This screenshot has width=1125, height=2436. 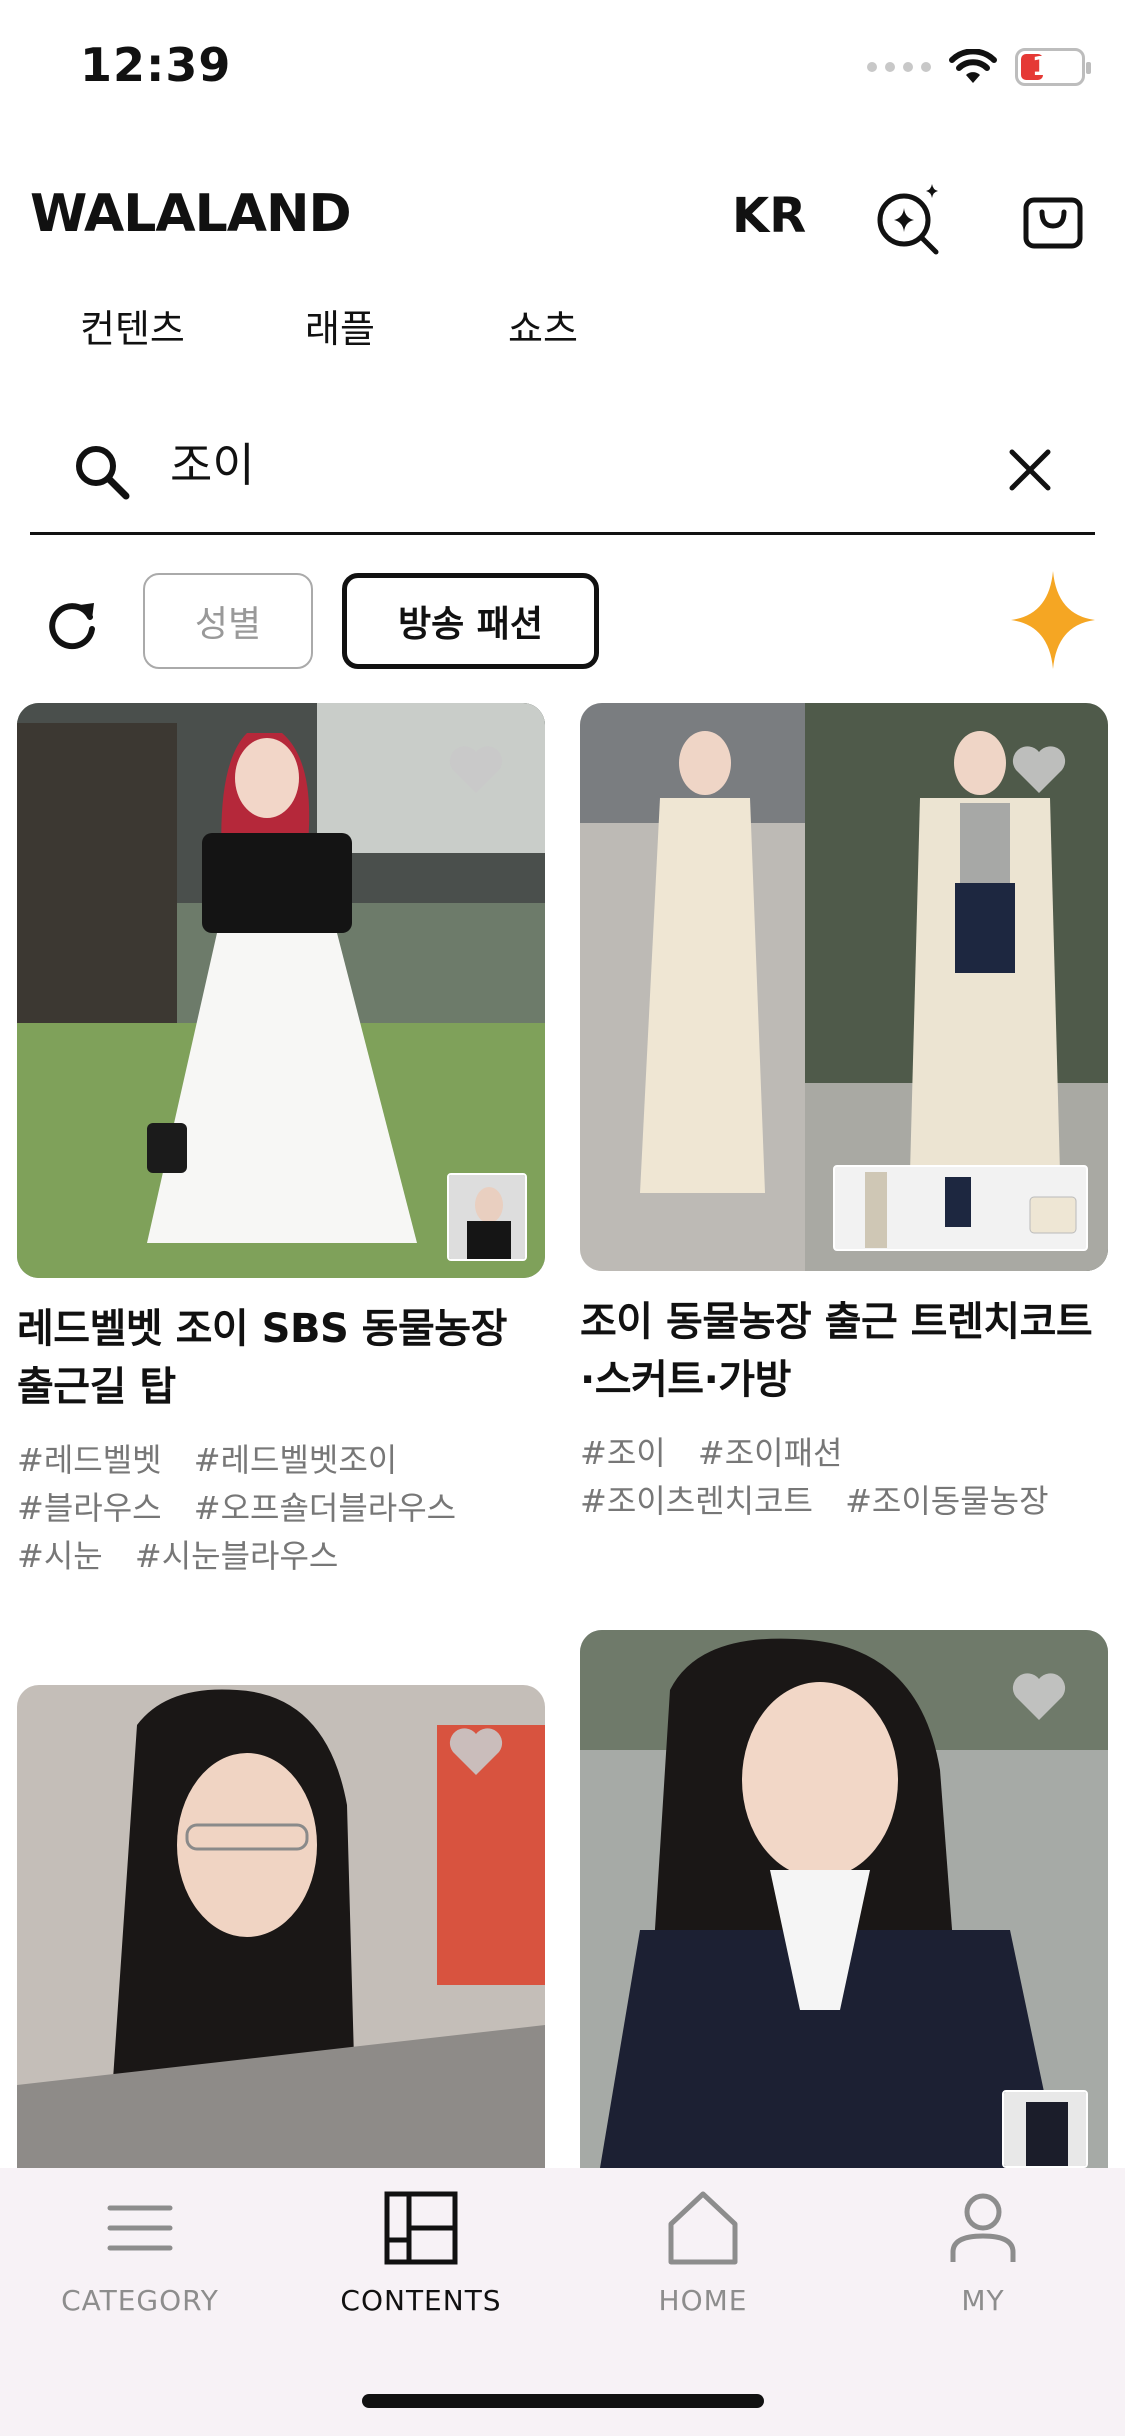 I want to click on tag: #오프숄더블라우스, so click(x=325, y=1508).